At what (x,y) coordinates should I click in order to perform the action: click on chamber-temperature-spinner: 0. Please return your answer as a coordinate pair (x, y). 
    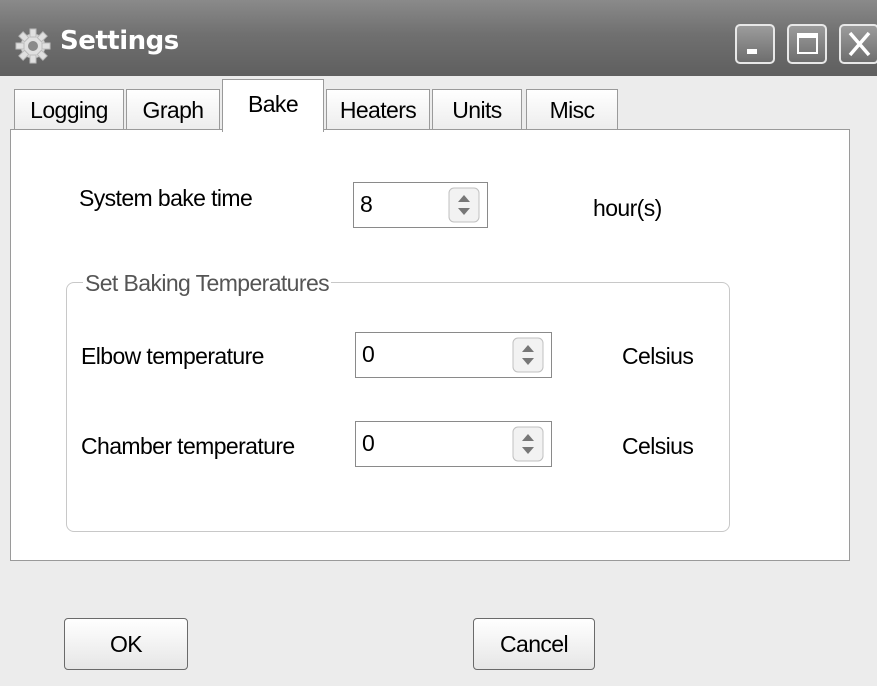
    Looking at the image, I should click on (453, 444).